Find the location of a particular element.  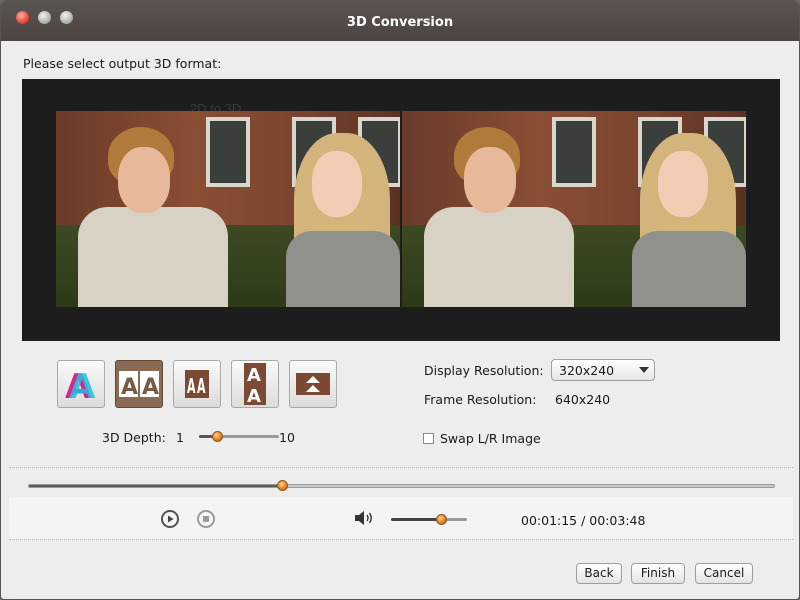

top-bottom-half-icon is located at coordinates (313, 384).